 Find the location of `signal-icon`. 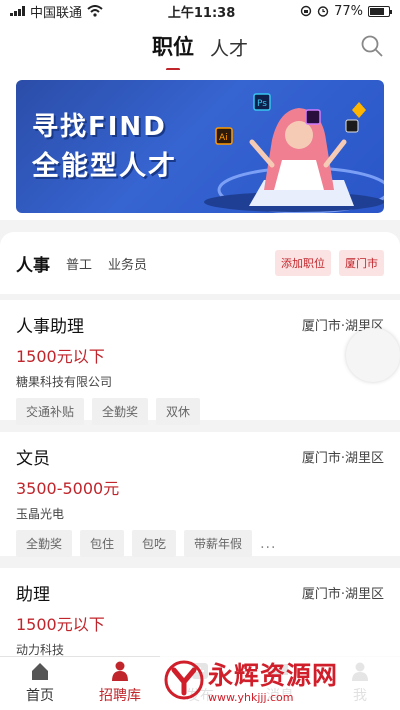

signal-icon is located at coordinates (17, 11).